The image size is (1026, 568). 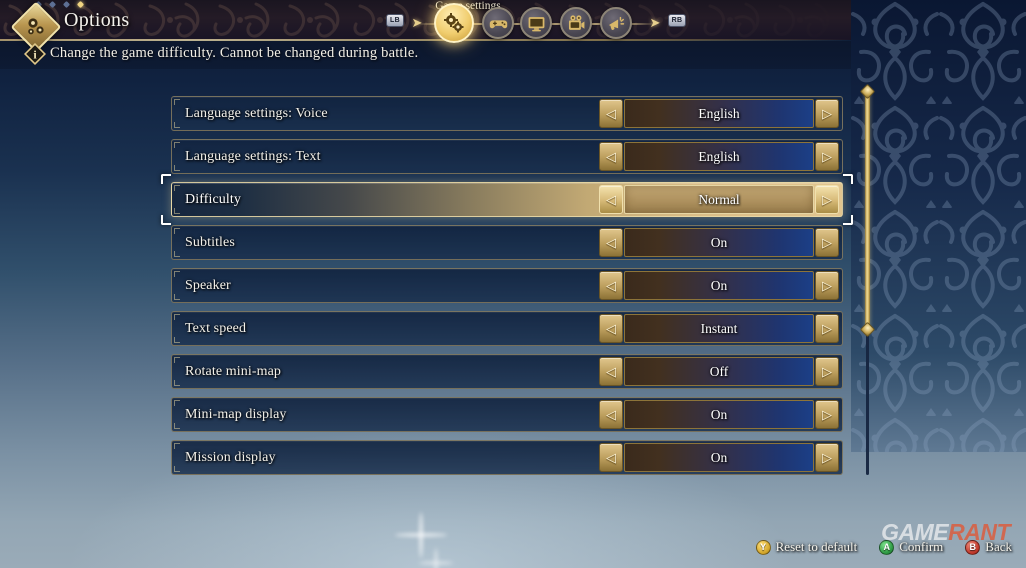 What do you see at coordinates (887, 547) in the screenshot?
I see `pad-button-a-icon: A` at bounding box center [887, 547].